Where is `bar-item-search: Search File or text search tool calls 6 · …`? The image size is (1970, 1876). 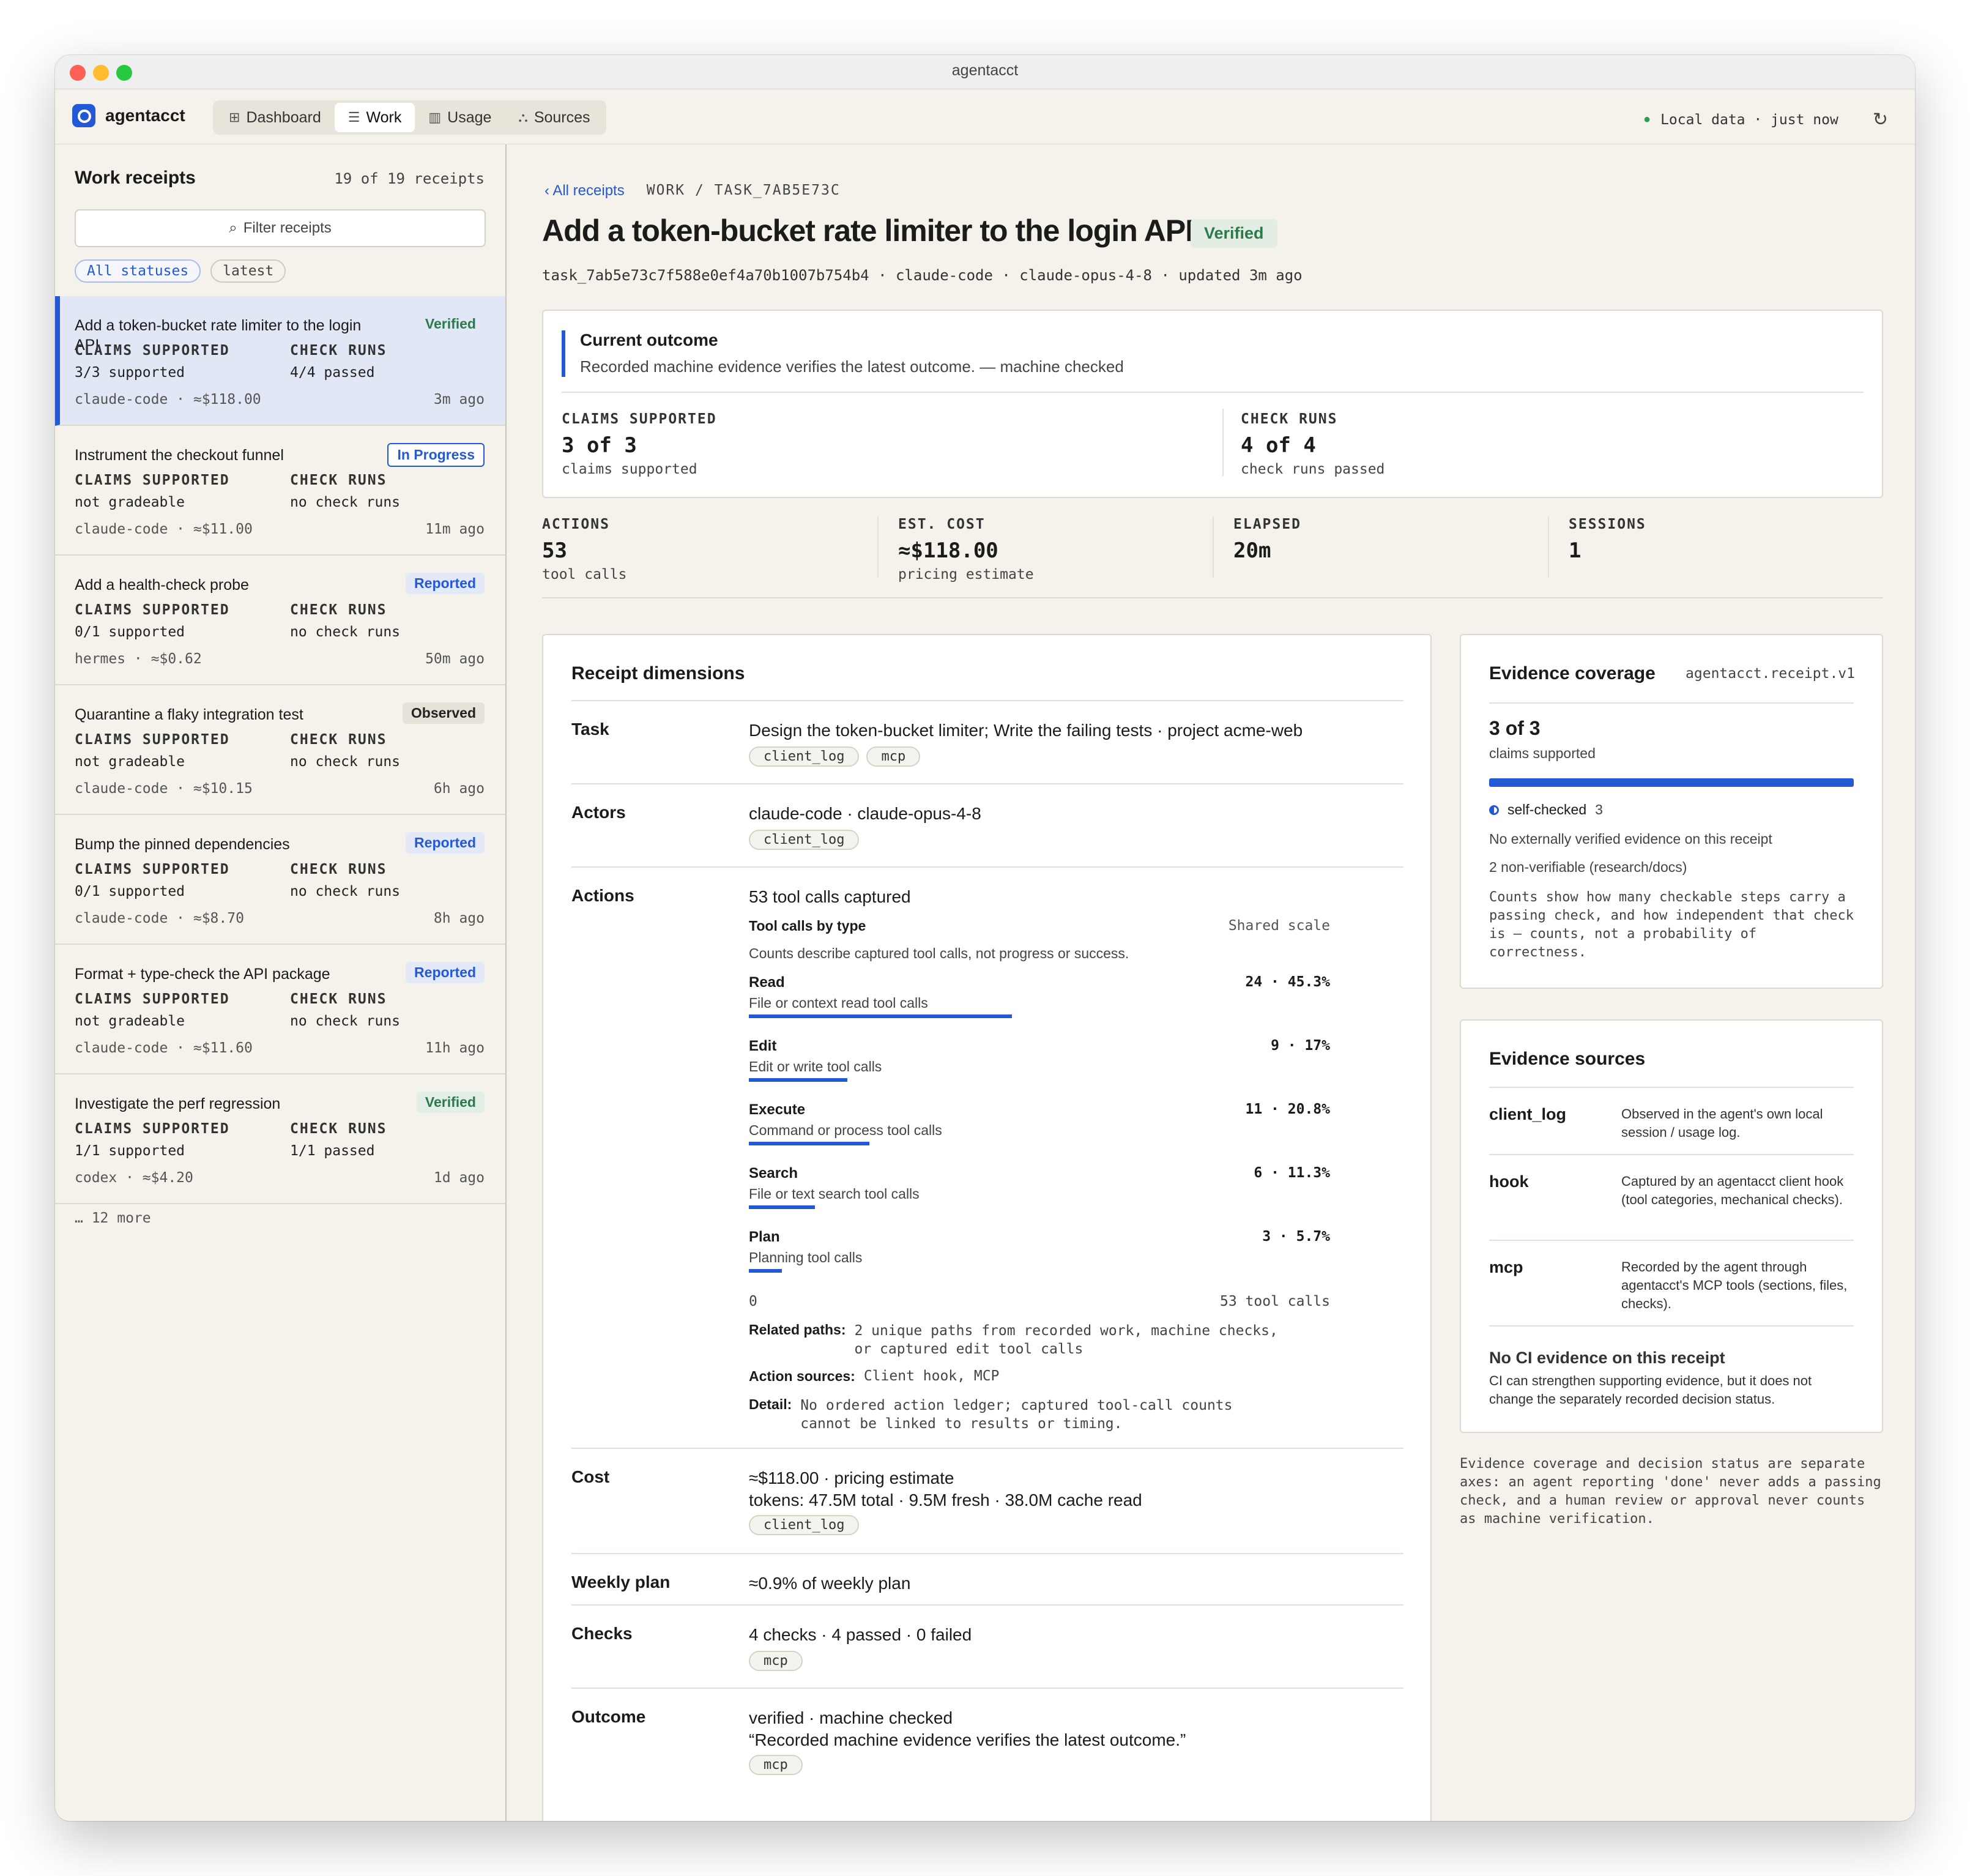 bar-item-search: Search File or text search tool calls 6 · … is located at coordinates (1039, 1187).